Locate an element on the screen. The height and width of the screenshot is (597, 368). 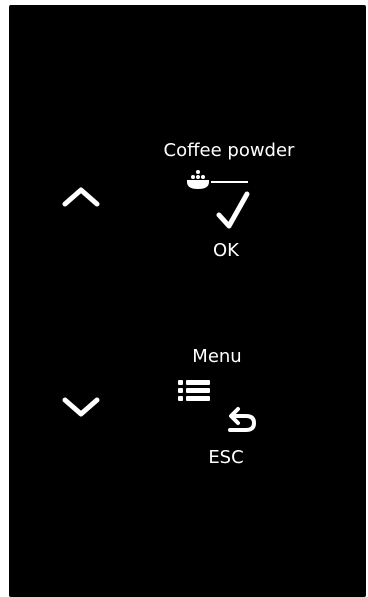
ok-label: OK is located at coordinates (226, 250).